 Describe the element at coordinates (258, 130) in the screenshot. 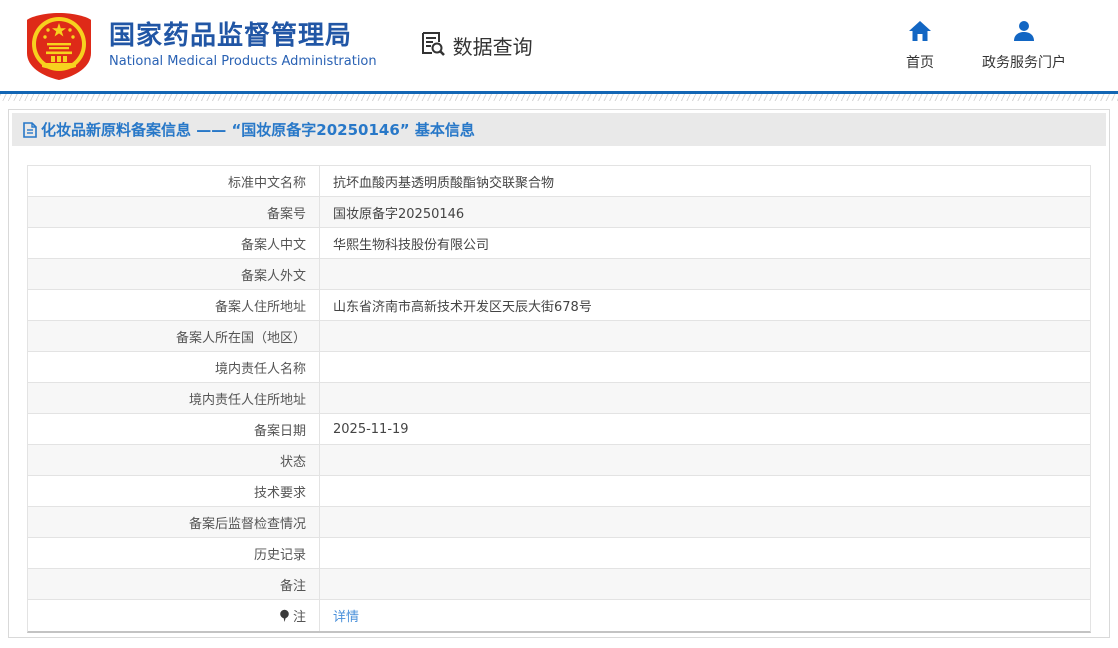

I see `page-title: 化妆品新原料备案信息 —— “国妆原备字20250146” 基本信息` at that location.